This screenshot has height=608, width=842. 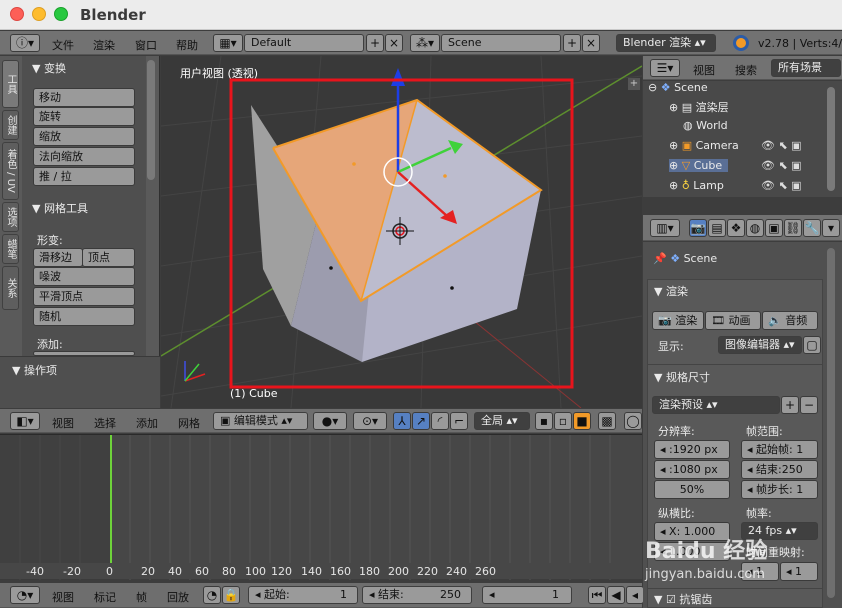 I want to click on tab-tools: 工具, so click(x=10, y=84).